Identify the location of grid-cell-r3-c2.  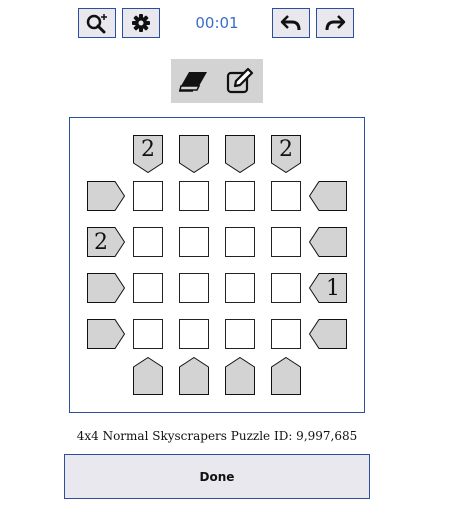
(194, 288).